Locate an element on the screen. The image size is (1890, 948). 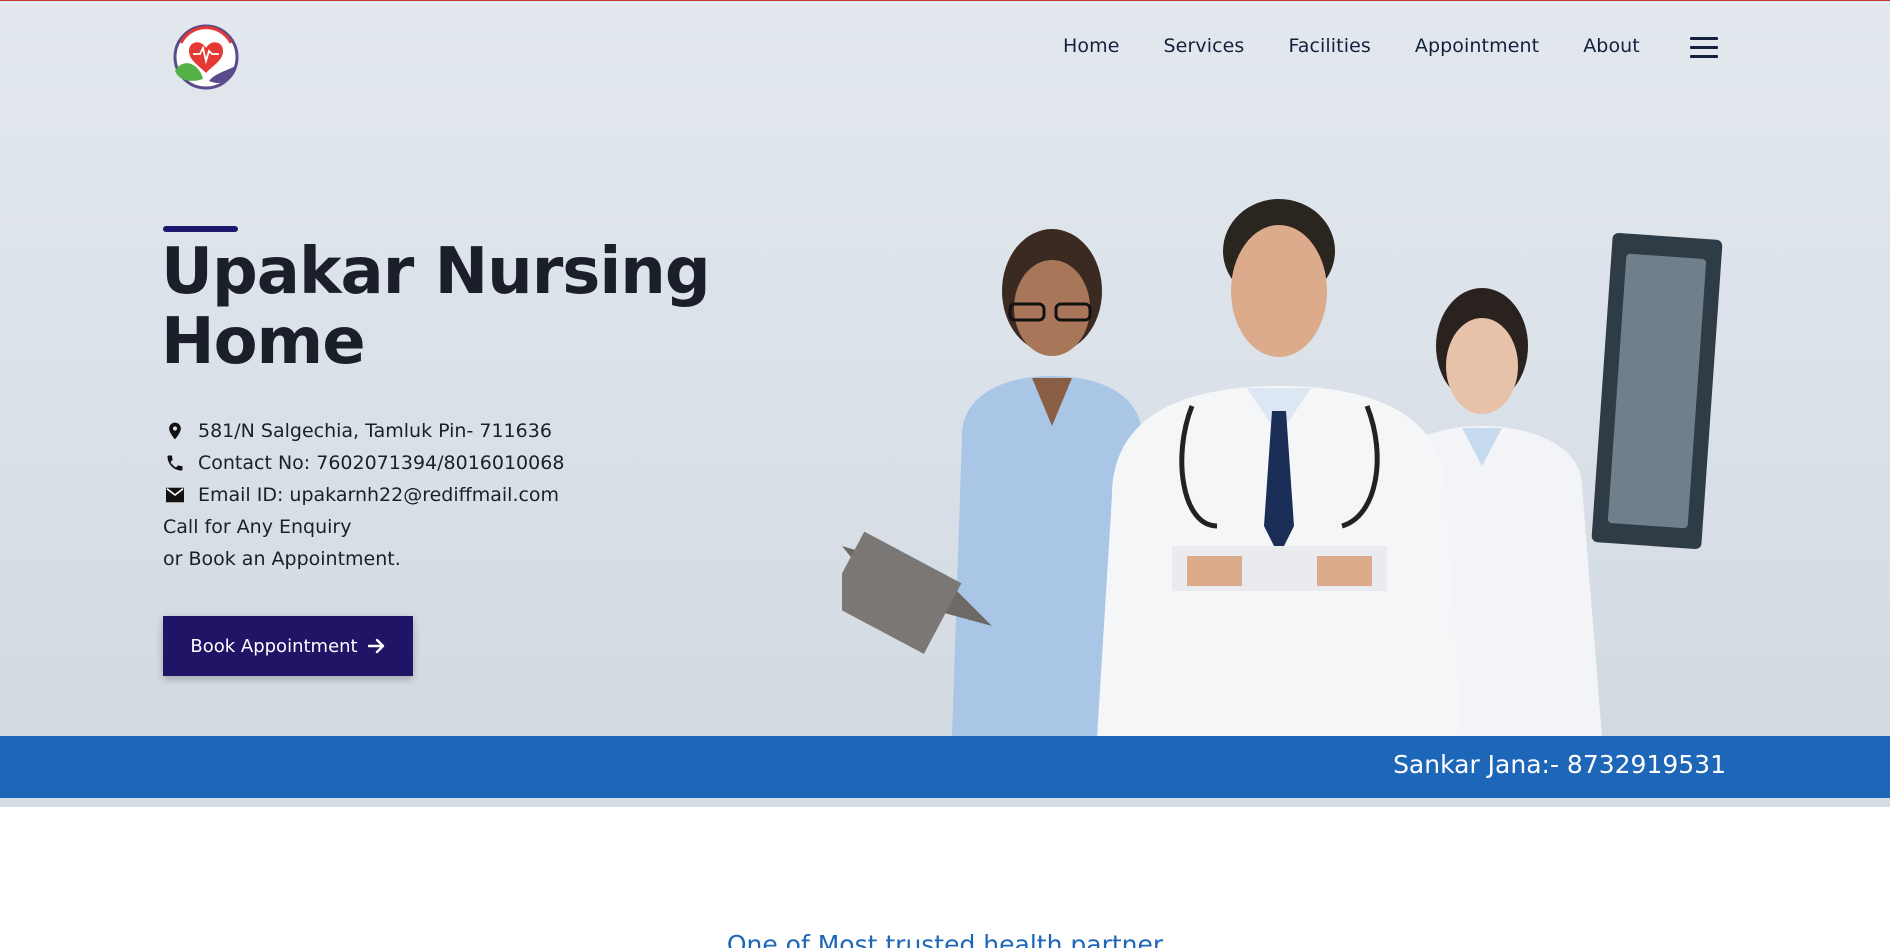
enquiry-line-1: Call for Any Enquiry is located at coordinates (257, 527).